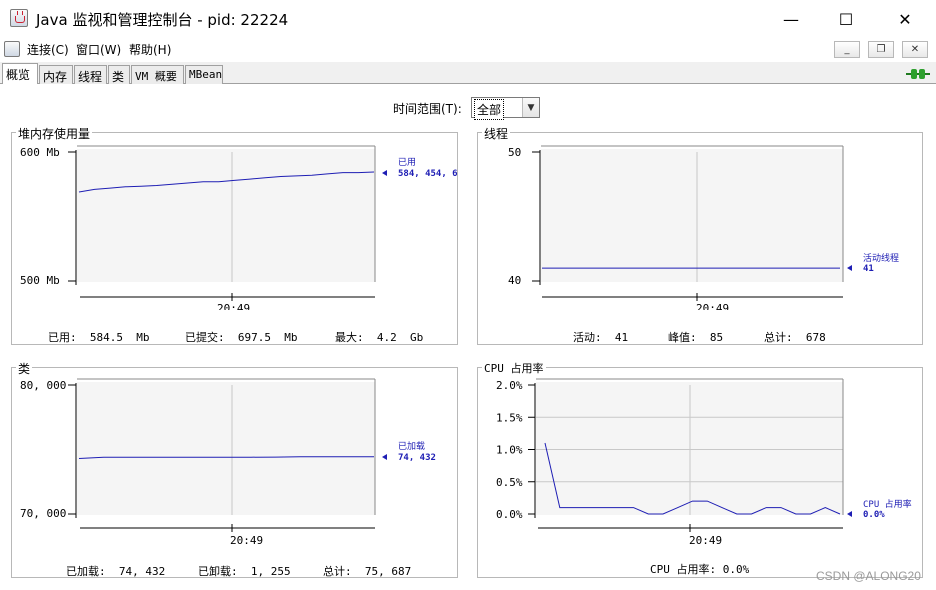 This screenshot has height=590, width=936. I want to click on threads-y-min: 40, so click(514, 280).